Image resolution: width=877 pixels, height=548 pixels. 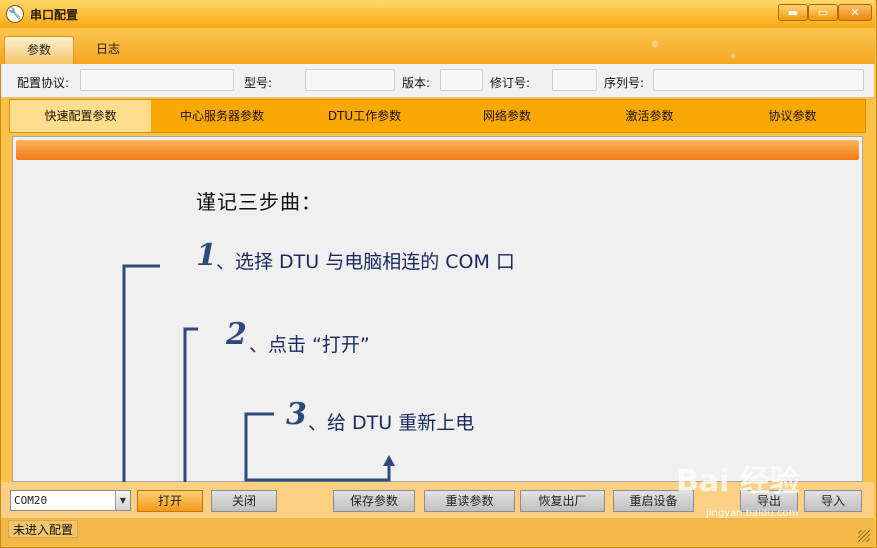 What do you see at coordinates (833, 501) in the screenshot?
I see `import-button: 导入` at bounding box center [833, 501].